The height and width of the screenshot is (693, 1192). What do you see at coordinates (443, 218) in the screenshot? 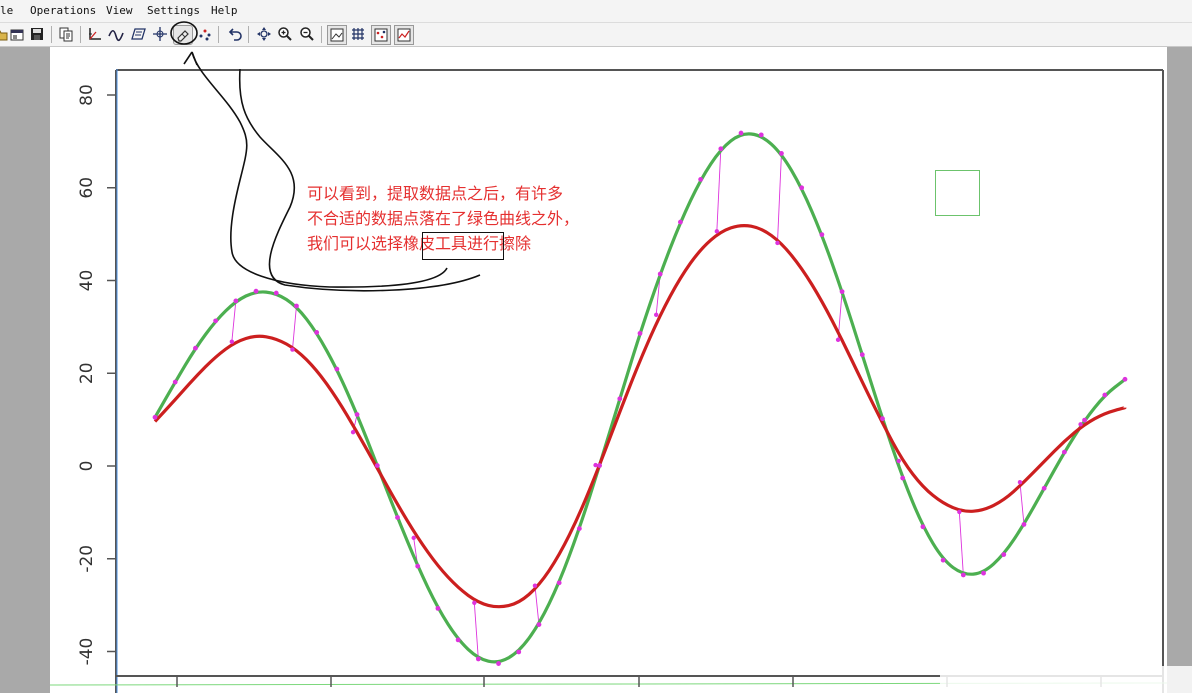
I see `annotation-line-2: 不合适的数据点落在了绿色曲线之外，` at bounding box center [443, 218].